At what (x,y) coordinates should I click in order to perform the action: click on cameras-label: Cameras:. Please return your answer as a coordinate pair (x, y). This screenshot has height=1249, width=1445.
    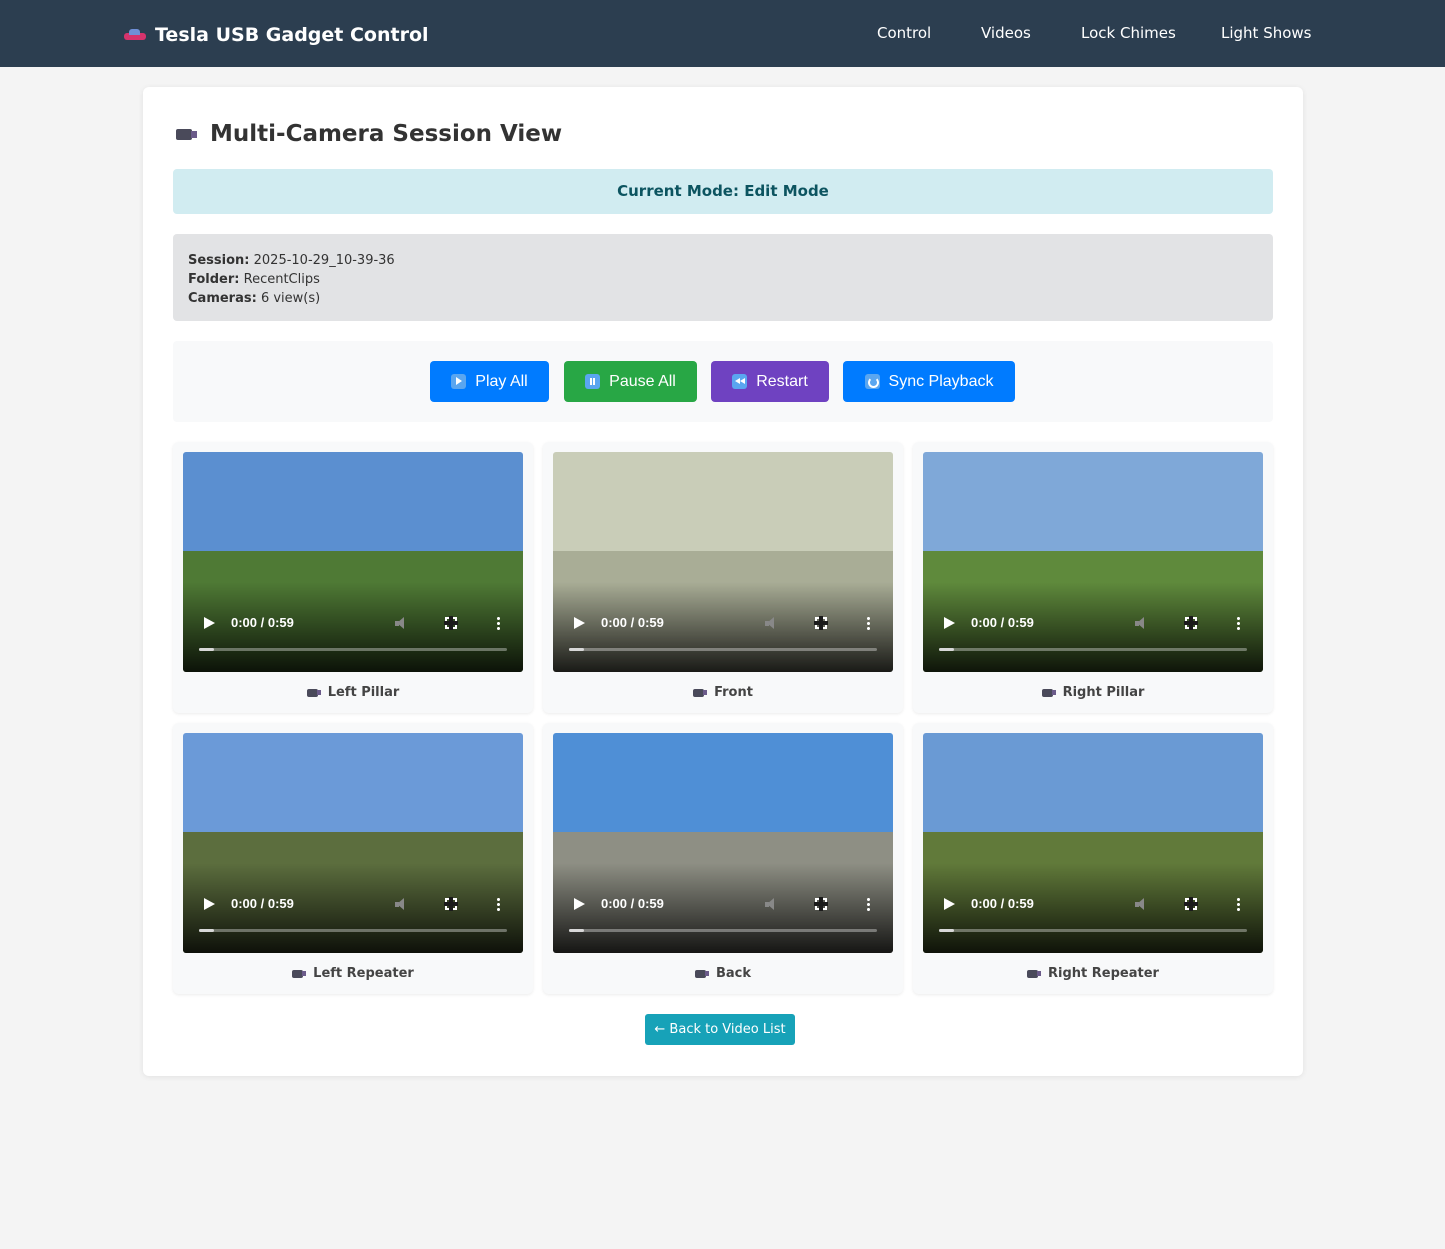
    Looking at the image, I should click on (222, 298).